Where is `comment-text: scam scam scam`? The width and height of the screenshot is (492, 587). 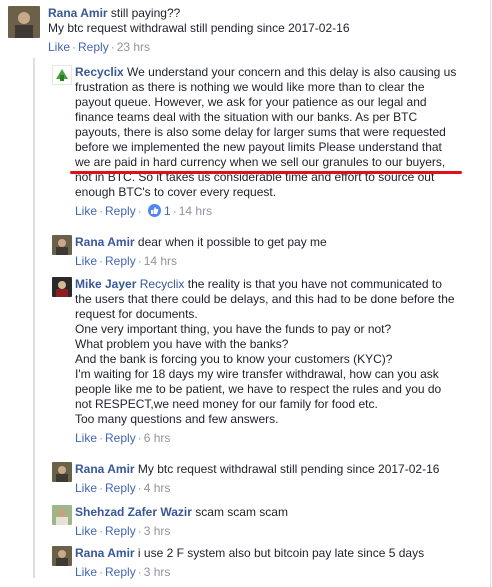 comment-text: scam scam scam is located at coordinates (241, 512).